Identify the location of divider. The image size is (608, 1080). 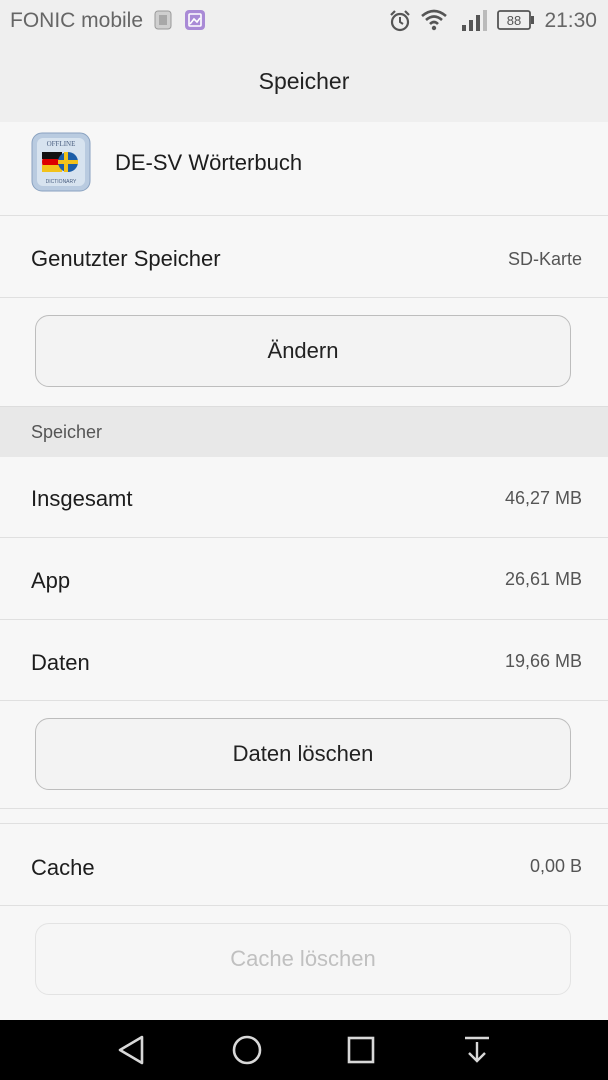
(304, 808).